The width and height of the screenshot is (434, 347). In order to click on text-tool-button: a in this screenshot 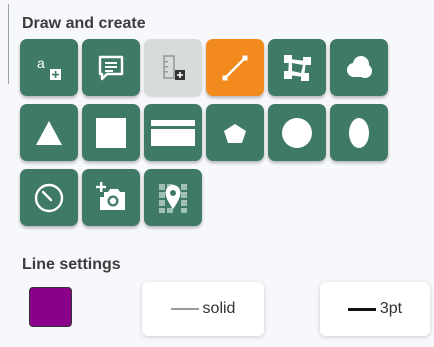, I will do `click(49, 67)`.